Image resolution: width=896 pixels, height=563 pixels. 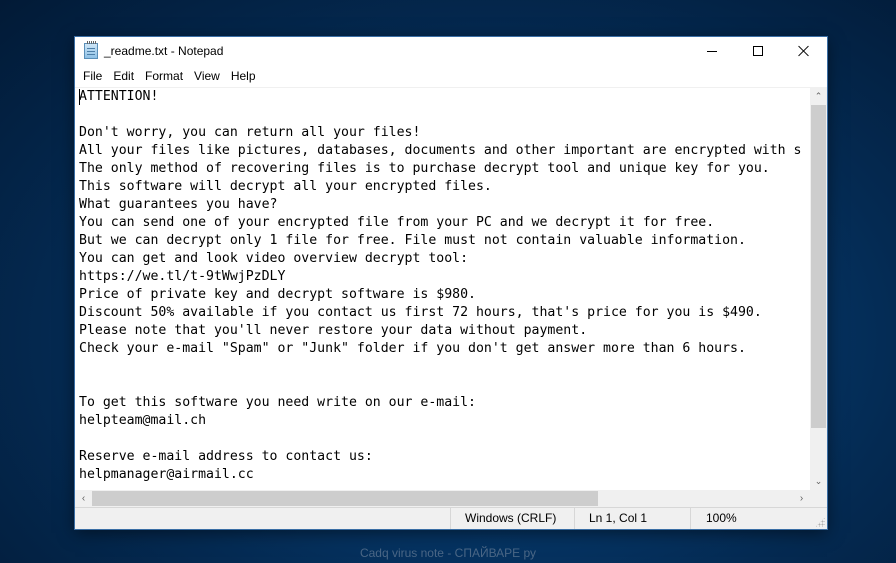 What do you see at coordinates (226, 456) in the screenshot?
I see `text-line: Reserve e-mail address to contact us:` at bounding box center [226, 456].